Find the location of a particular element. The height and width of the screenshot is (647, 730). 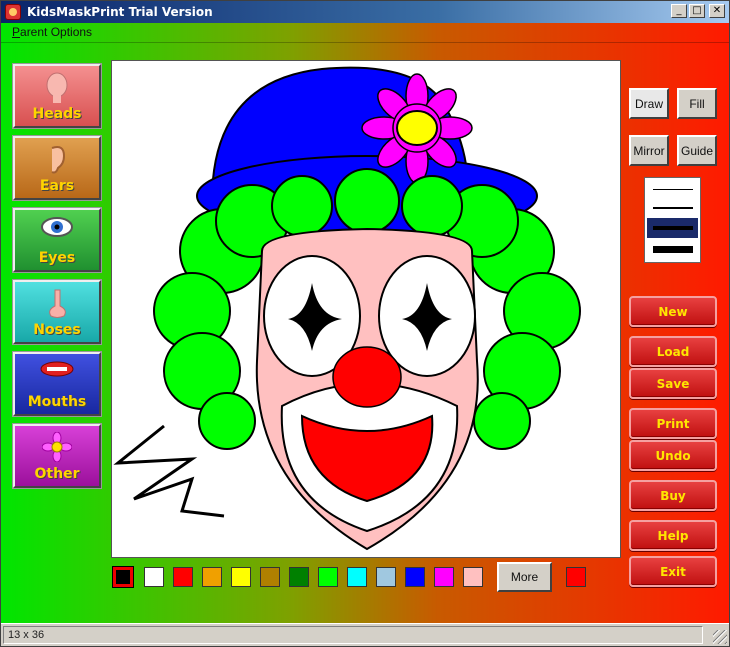

menu-parent-options: Parent Options is located at coordinates (52, 32).